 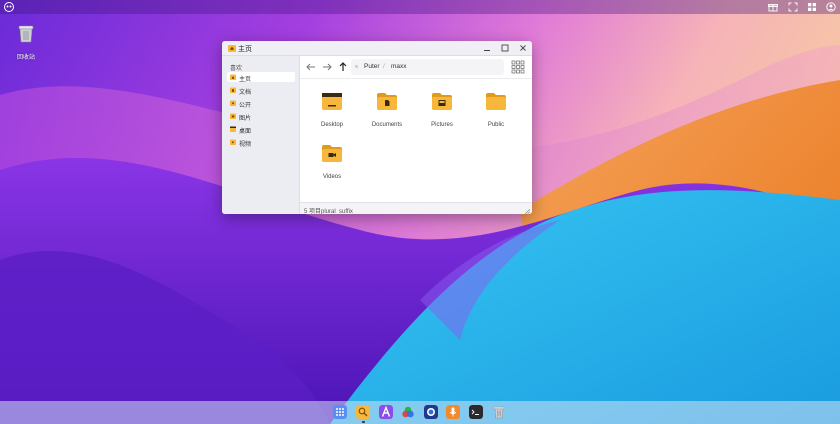 I want to click on fullscreen-icon, so click(x=793, y=7).